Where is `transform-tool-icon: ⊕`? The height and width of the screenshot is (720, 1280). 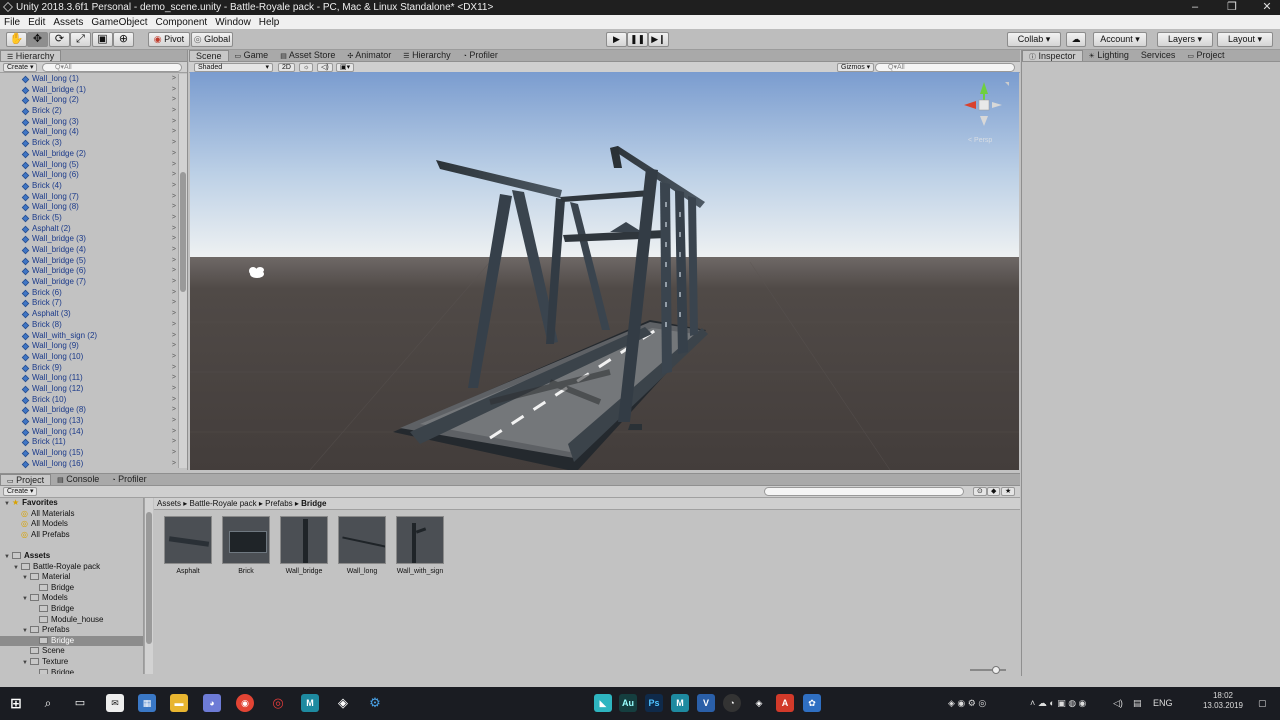 transform-tool-icon: ⊕ is located at coordinates (123, 39).